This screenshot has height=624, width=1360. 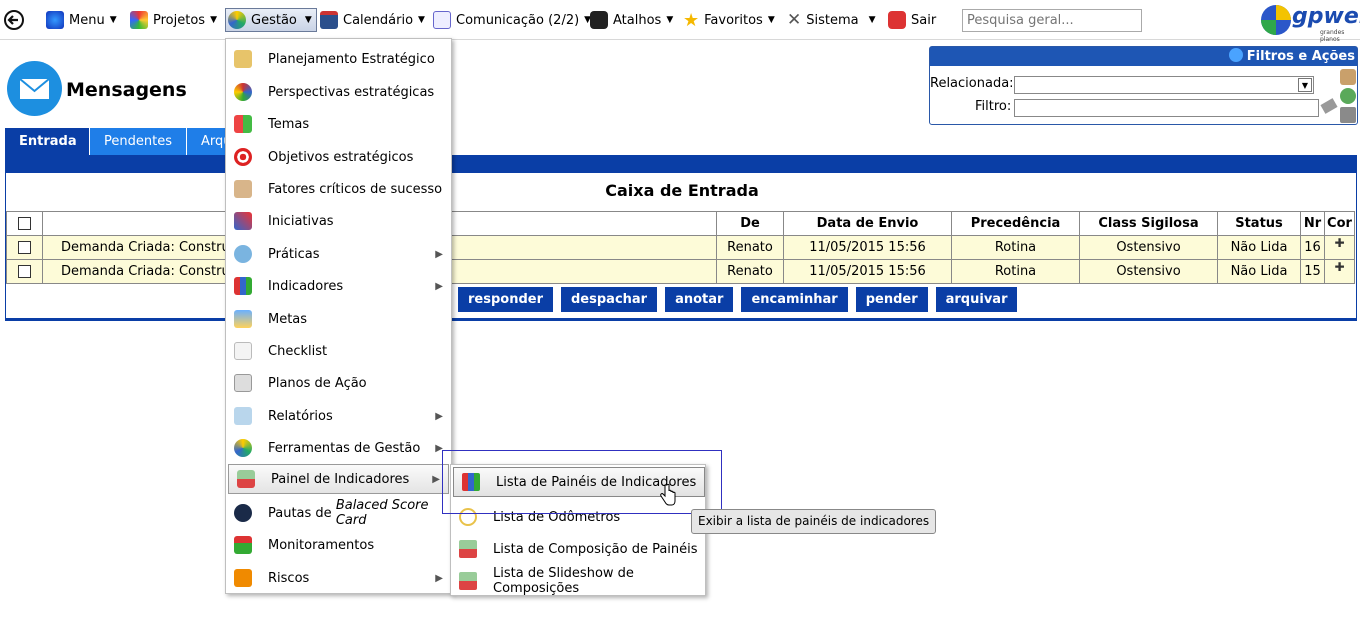 I want to click on submenu-item-slideshow: Lista de Slideshow de Composições, so click(x=578, y=581).